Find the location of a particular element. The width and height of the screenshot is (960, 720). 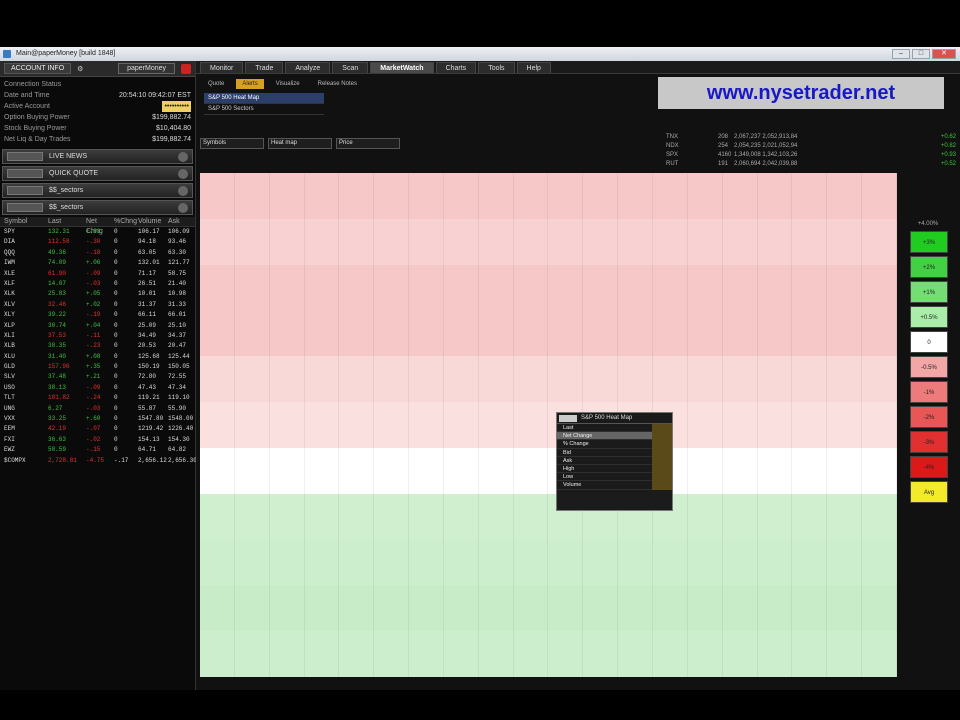

filter-dropdown: Symbols is located at coordinates (232, 143).